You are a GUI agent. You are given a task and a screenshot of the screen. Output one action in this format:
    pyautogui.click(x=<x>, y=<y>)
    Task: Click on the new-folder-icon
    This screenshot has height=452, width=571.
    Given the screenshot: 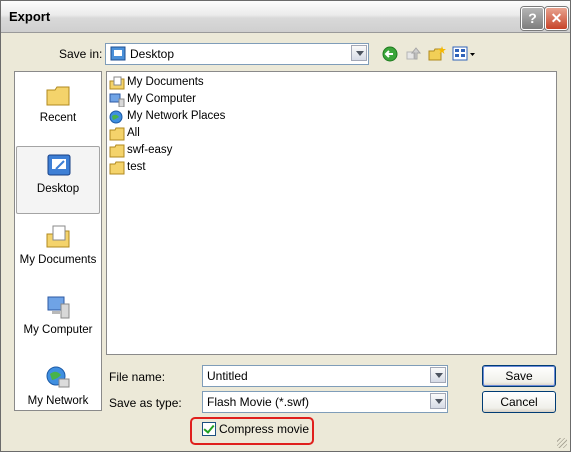 What is the action you would take?
    pyautogui.click(x=437, y=54)
    